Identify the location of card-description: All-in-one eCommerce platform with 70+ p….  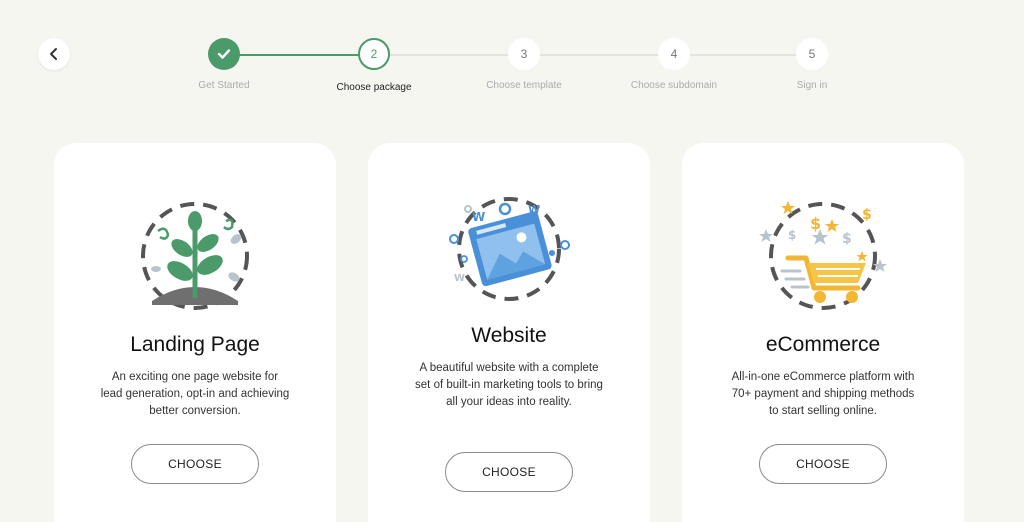
(823, 394).